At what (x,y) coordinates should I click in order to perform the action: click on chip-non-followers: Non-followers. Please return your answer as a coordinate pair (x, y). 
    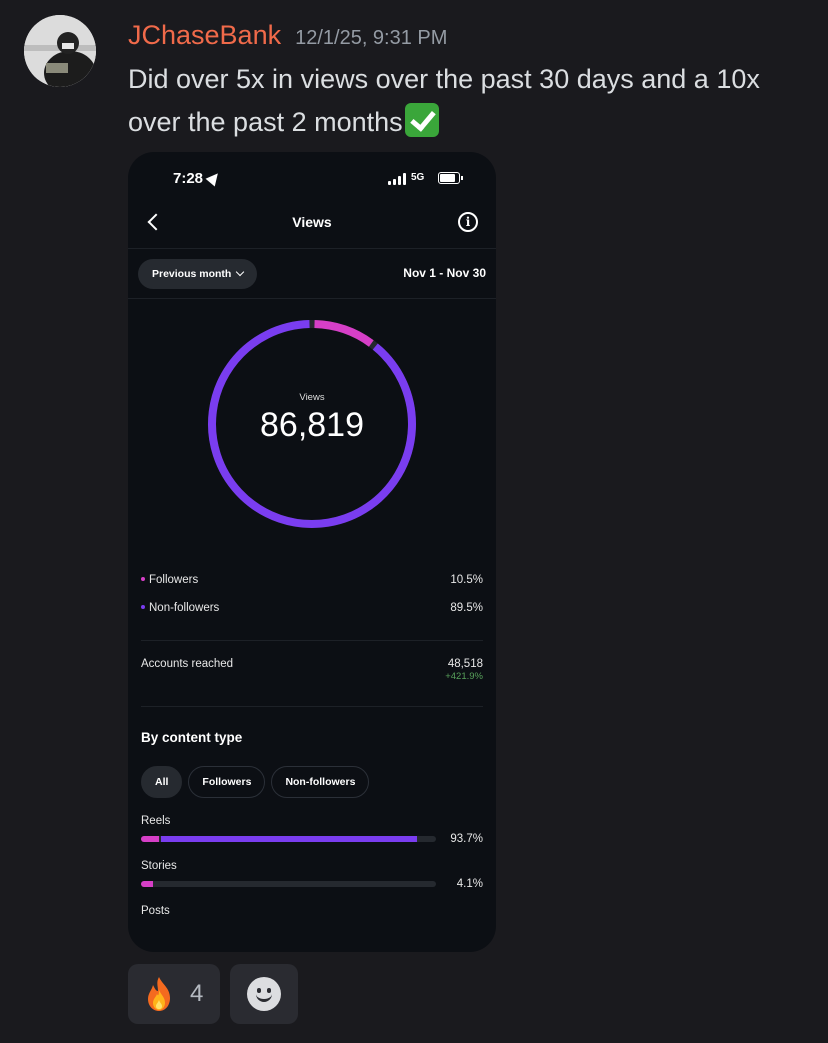
    Looking at the image, I should click on (320, 782).